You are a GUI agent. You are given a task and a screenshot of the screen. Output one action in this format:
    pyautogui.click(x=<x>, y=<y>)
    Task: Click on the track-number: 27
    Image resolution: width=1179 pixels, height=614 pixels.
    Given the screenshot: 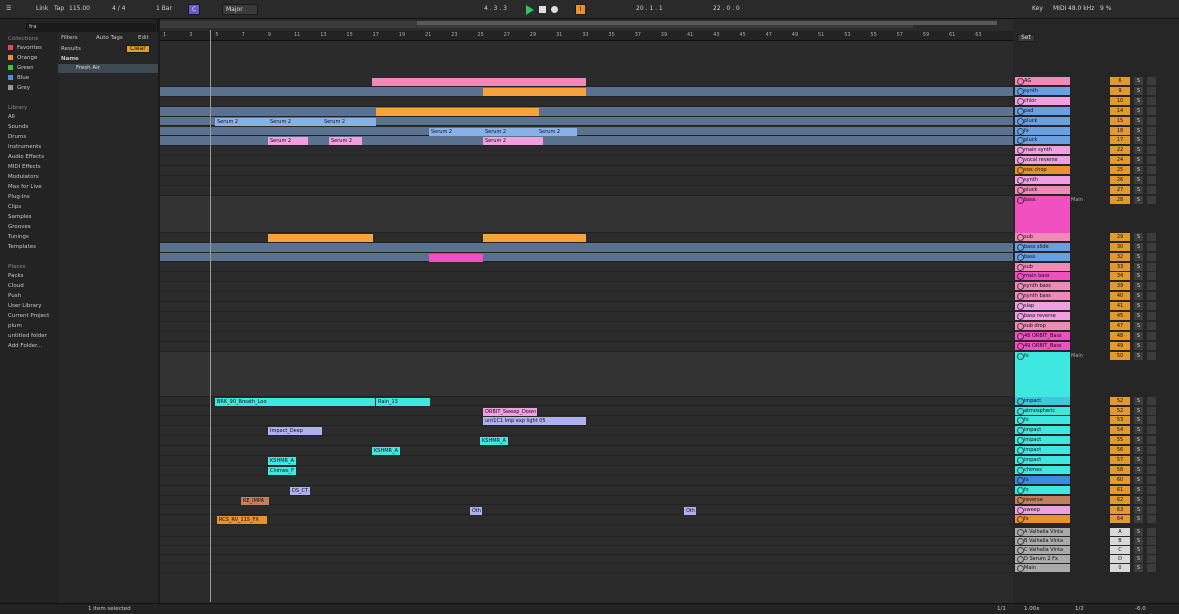 What is the action you would take?
    pyautogui.click(x=1120, y=189)
    